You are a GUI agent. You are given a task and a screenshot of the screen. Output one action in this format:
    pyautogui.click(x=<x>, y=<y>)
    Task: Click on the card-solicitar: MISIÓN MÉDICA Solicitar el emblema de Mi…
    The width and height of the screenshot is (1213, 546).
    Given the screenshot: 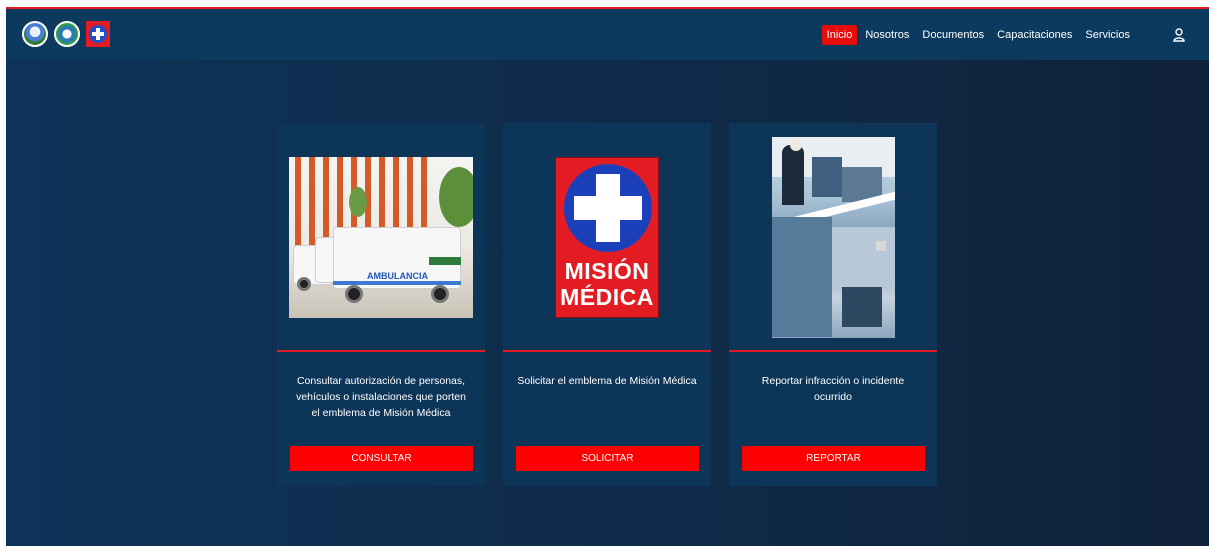 What is the action you would take?
    pyautogui.click(x=607, y=304)
    